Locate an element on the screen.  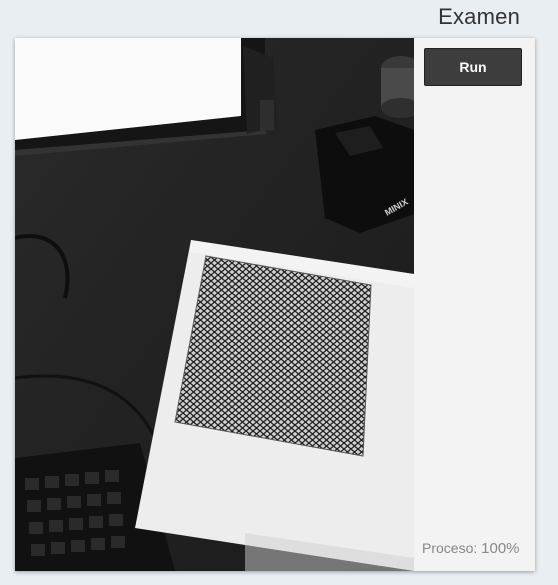
progress-value: 100% is located at coordinates (500, 548).